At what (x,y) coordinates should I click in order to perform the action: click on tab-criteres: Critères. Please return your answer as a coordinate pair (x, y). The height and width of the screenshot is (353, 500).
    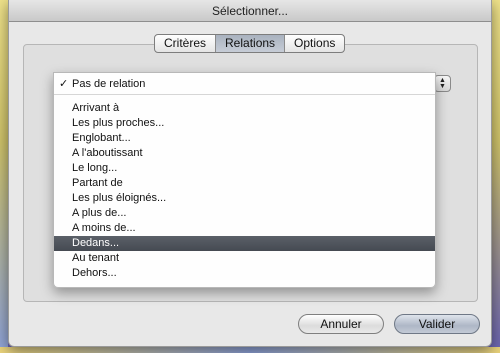
    Looking at the image, I should click on (186, 43).